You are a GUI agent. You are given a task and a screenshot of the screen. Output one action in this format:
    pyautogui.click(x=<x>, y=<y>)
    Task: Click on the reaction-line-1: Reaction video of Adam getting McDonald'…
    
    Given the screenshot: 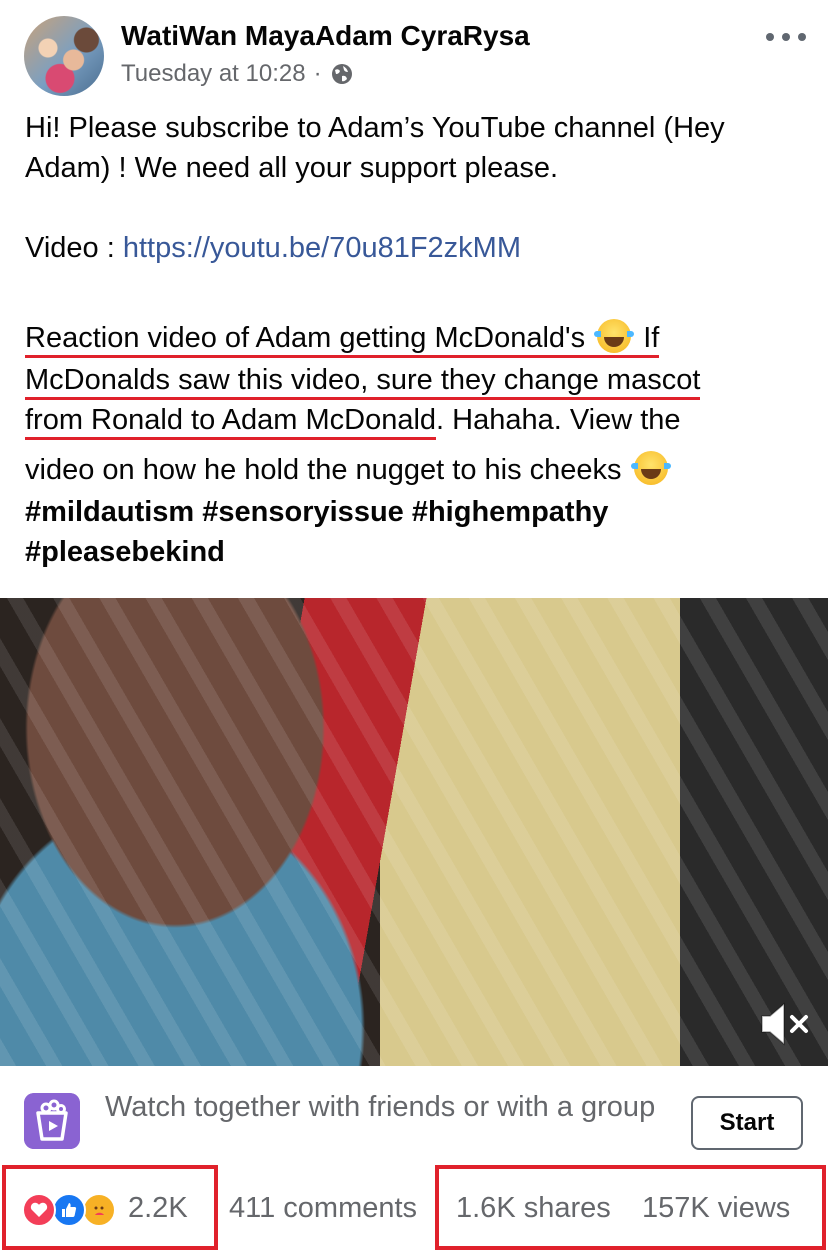 What is the action you would take?
    pyautogui.click(x=342, y=338)
    